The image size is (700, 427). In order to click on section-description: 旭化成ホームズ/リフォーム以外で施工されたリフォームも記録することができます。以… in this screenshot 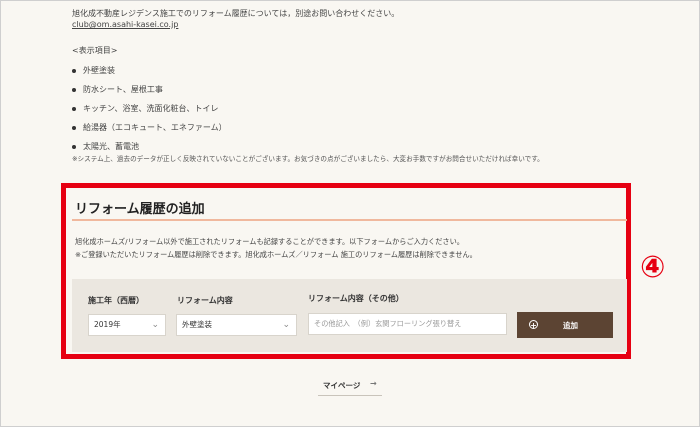, I will do `click(276, 248)`.